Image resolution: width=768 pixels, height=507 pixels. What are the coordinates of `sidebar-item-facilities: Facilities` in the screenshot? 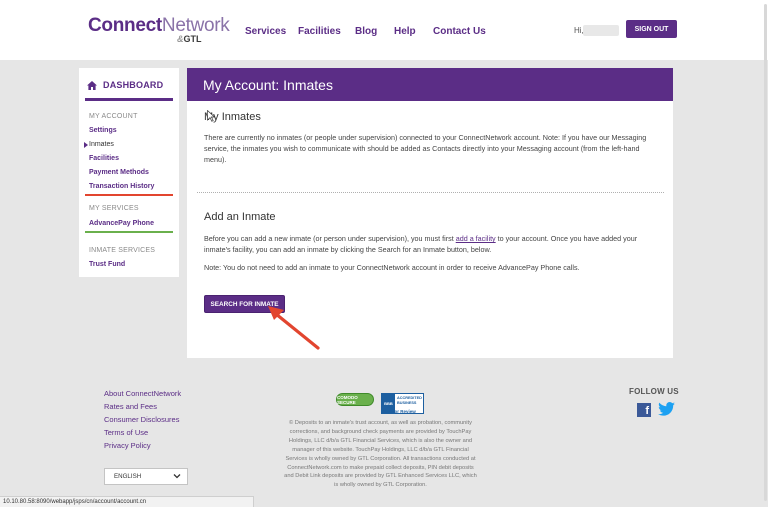 It's located at (104, 158).